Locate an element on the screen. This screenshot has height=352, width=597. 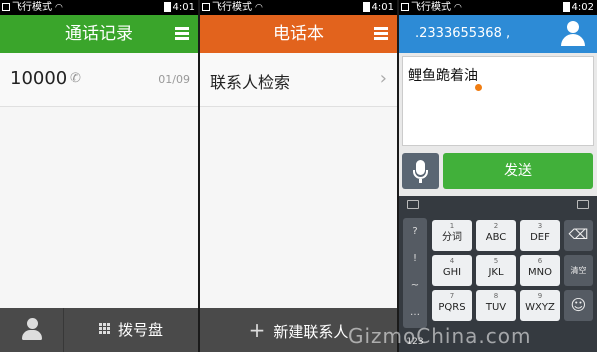
key-label: 分词 is located at coordinates (452, 237).